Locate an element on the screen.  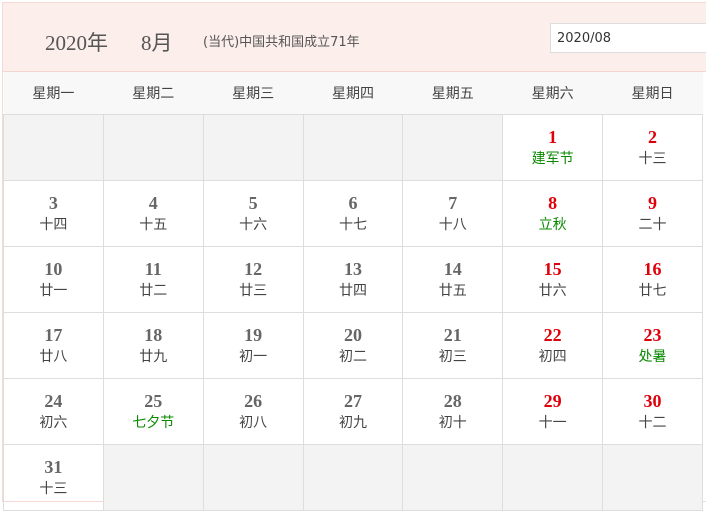
lunar-date: 十二 is located at coordinates (652, 422).